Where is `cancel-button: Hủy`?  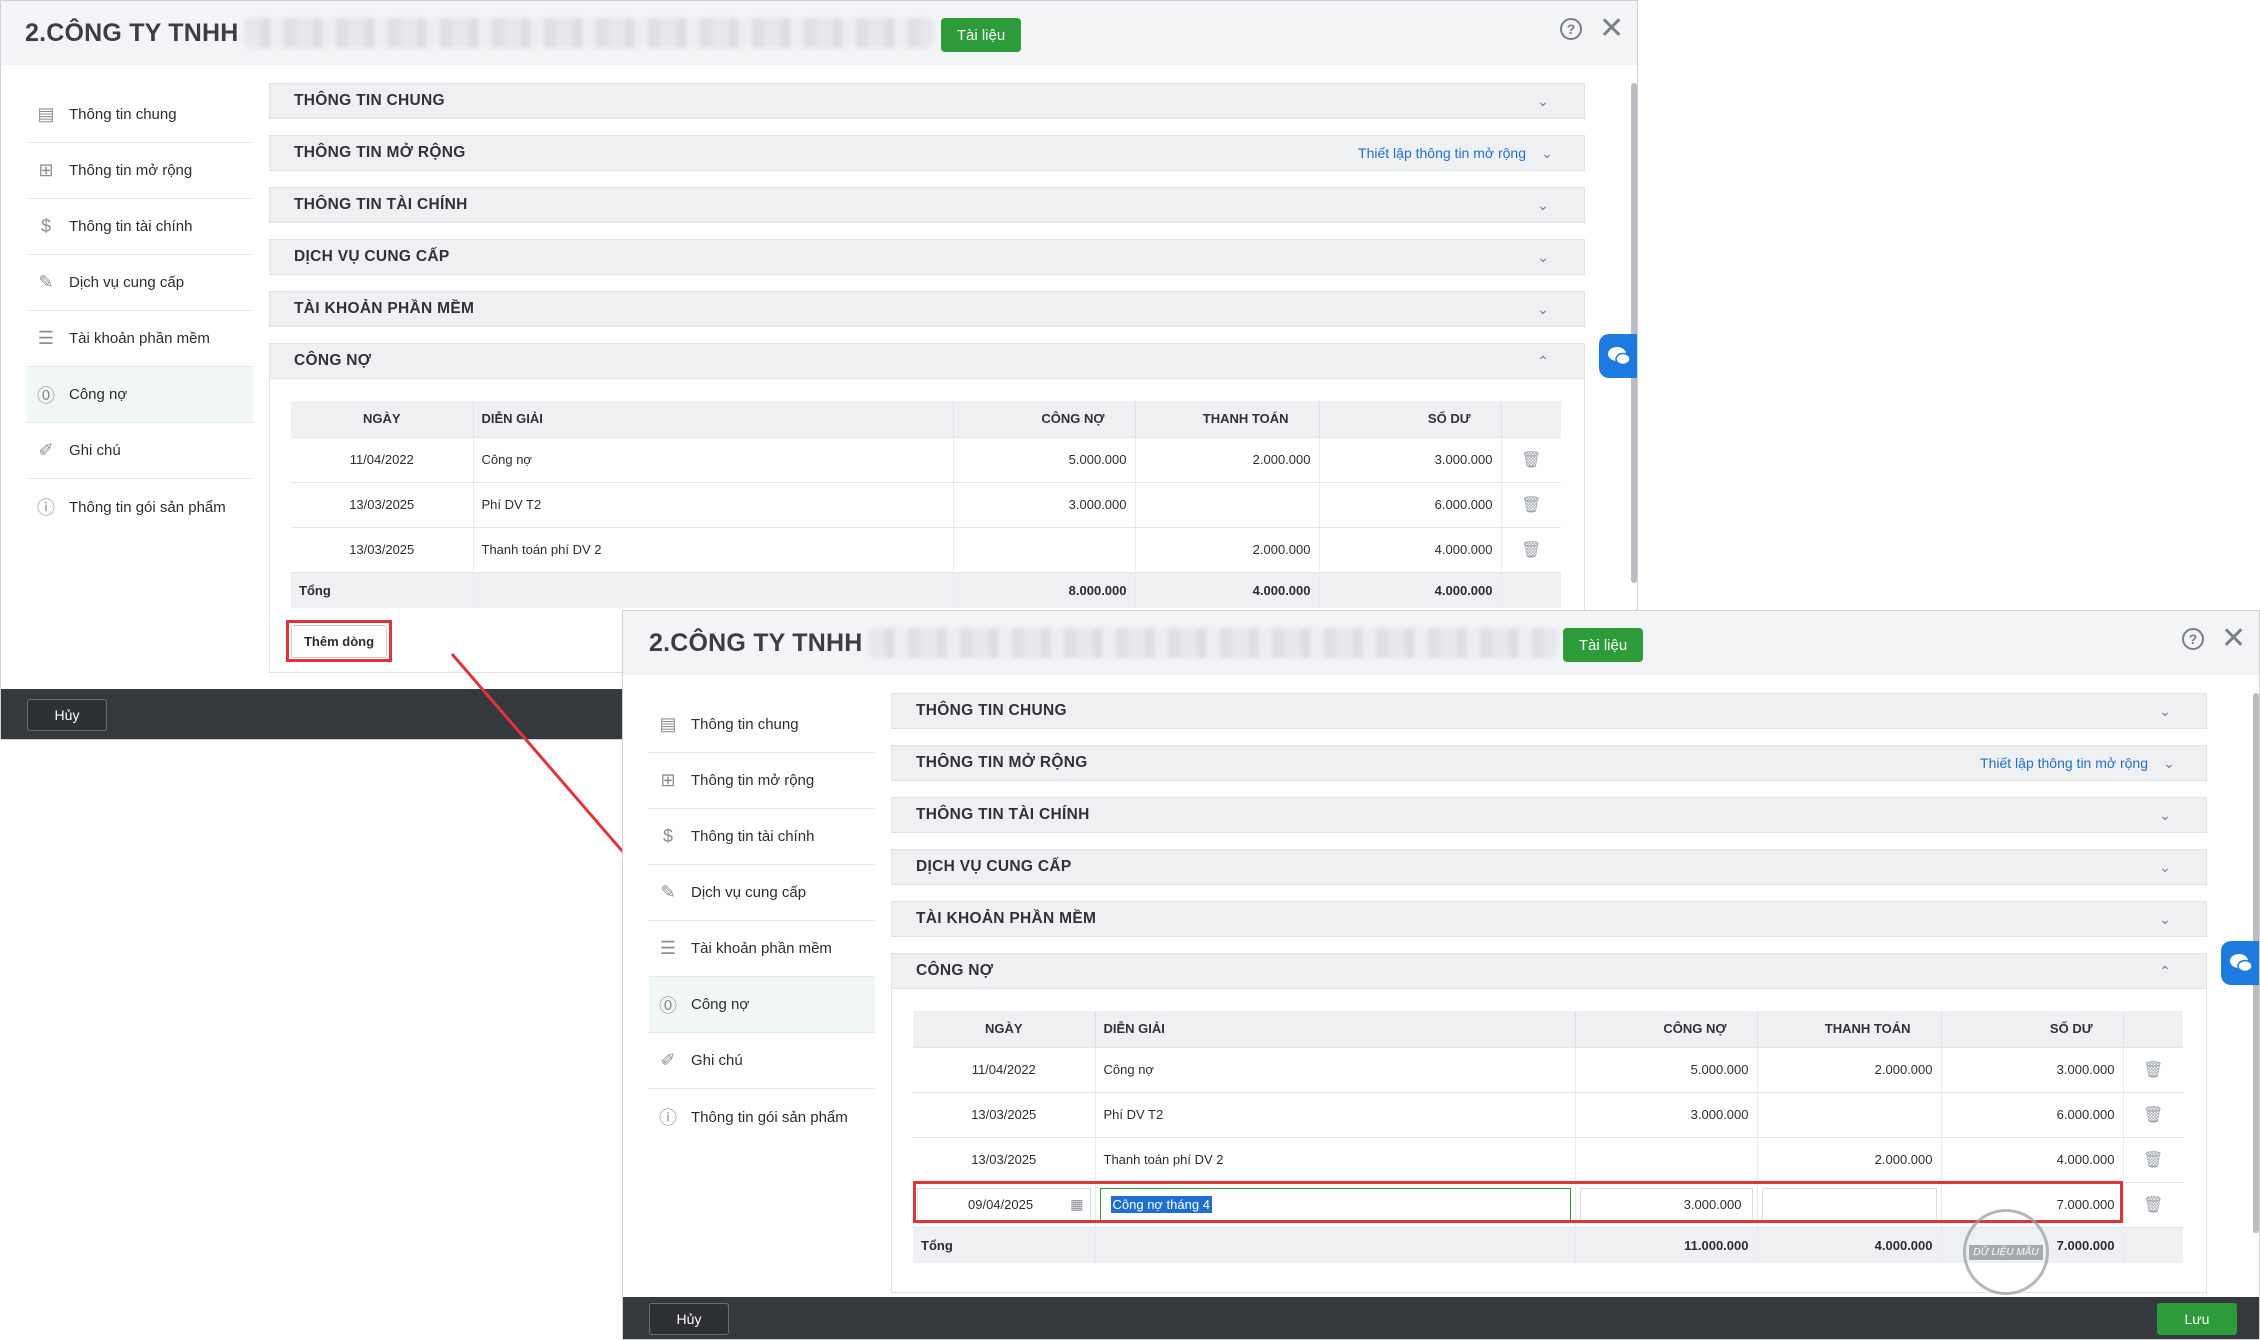 cancel-button: Hủy is located at coordinates (689, 1319).